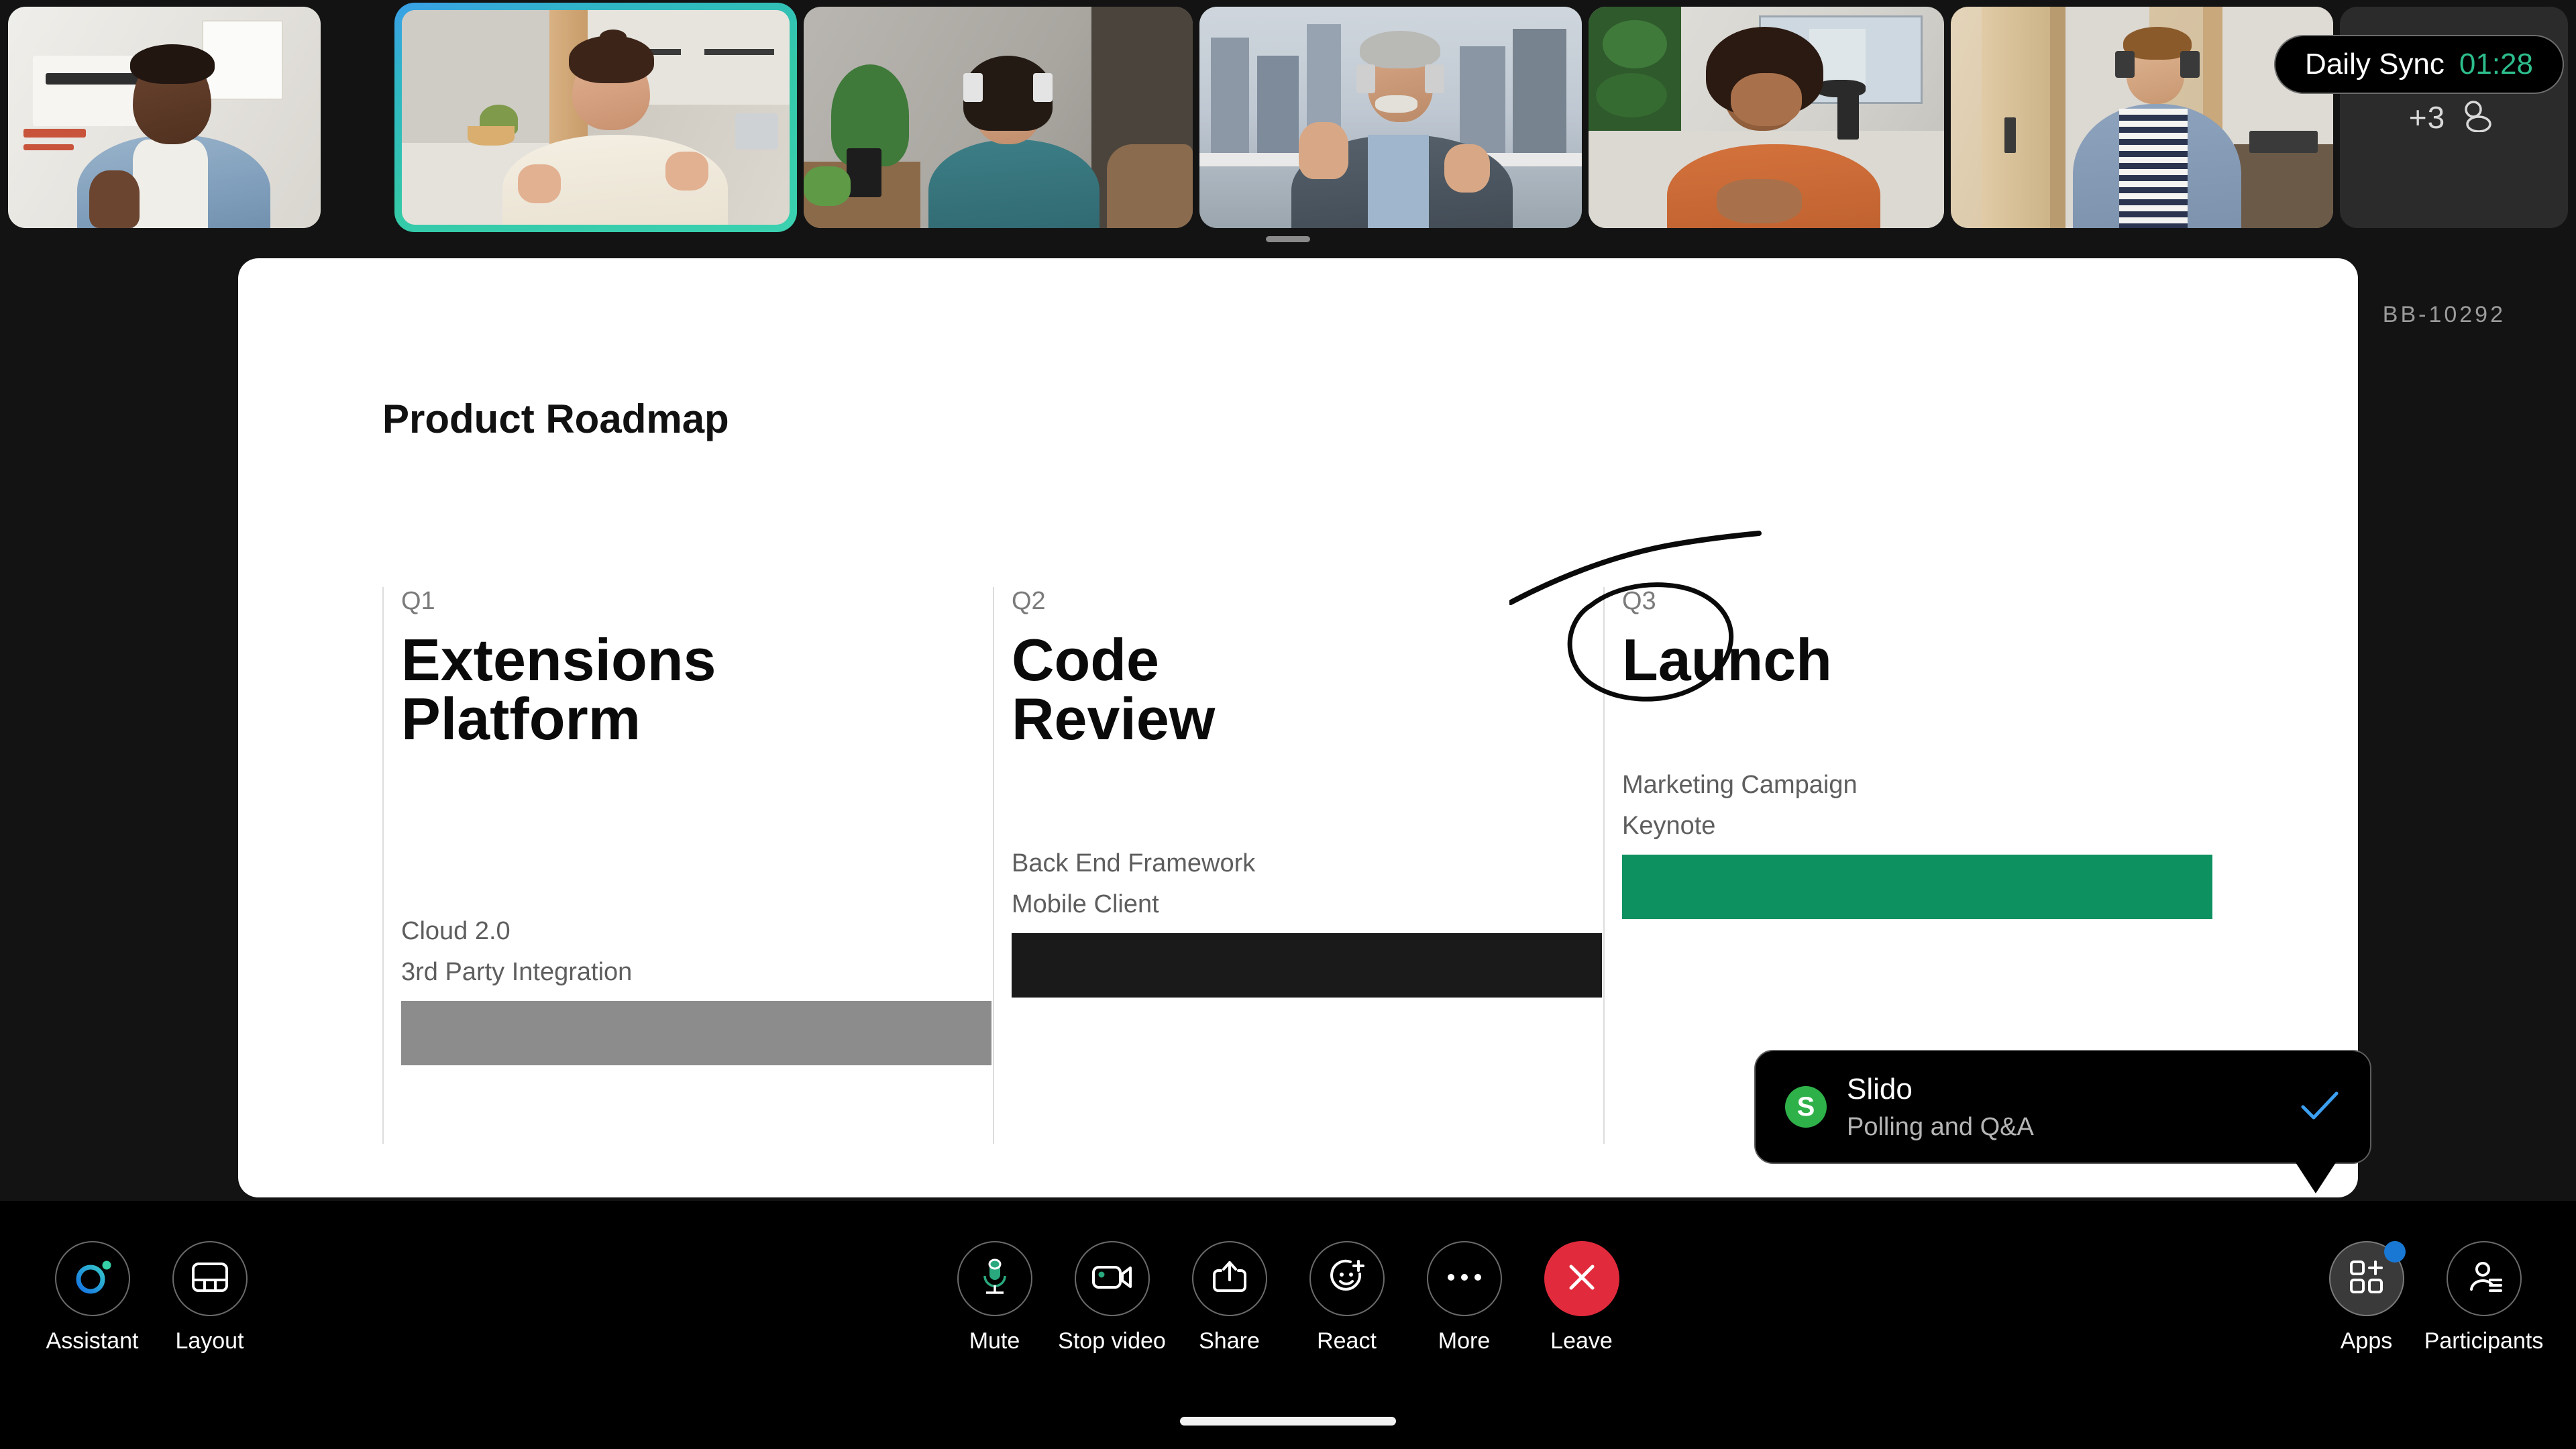  I want to click on toolbar-right-group: Apps Participants, so click(2433, 1297).